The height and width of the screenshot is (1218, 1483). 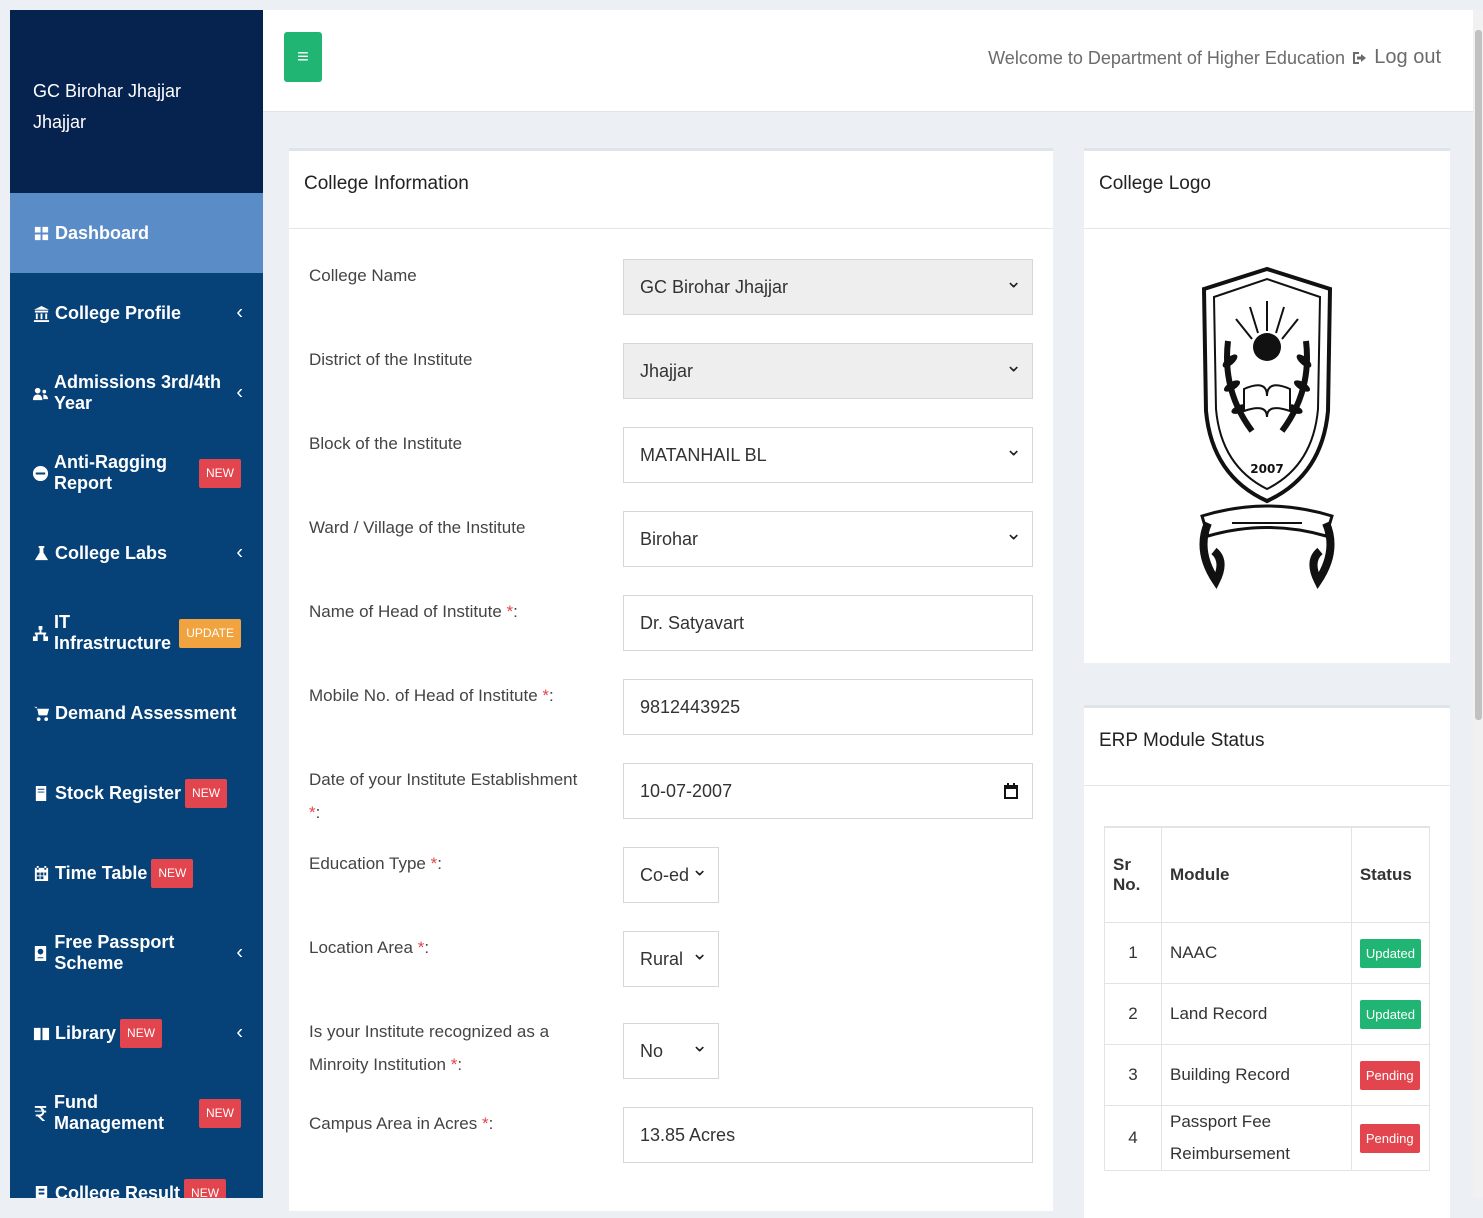 What do you see at coordinates (686, 790) in the screenshot?
I see `field-value: 10-07-2007` at bounding box center [686, 790].